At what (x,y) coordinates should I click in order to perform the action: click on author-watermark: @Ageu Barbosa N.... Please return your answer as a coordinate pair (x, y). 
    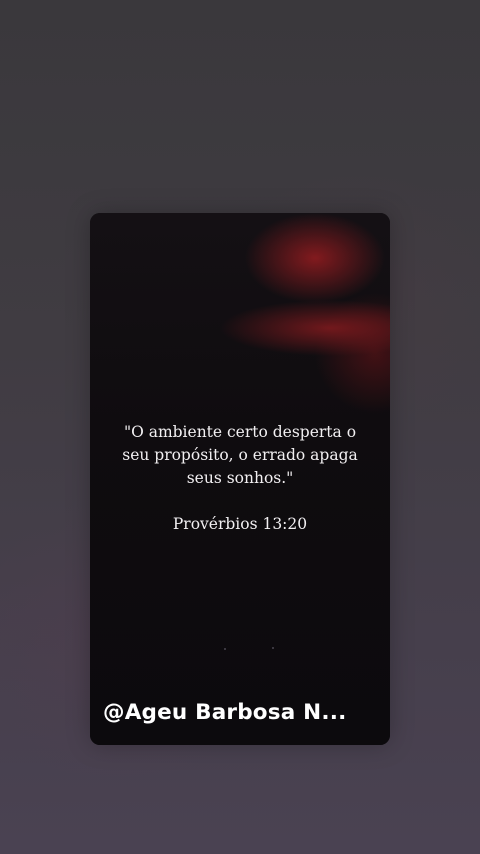
    Looking at the image, I should click on (225, 712).